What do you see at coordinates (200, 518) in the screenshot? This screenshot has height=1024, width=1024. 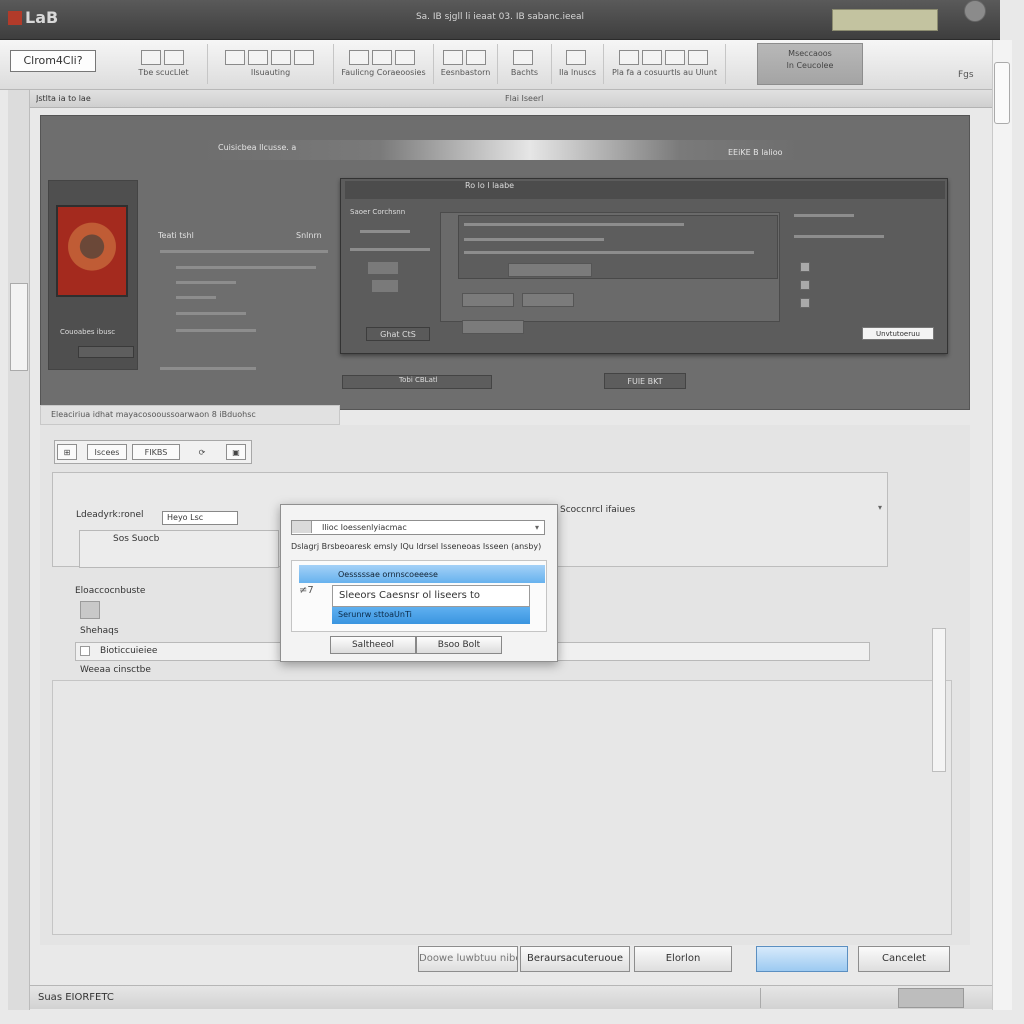 I see `field-input: Heyo Lsc` at bounding box center [200, 518].